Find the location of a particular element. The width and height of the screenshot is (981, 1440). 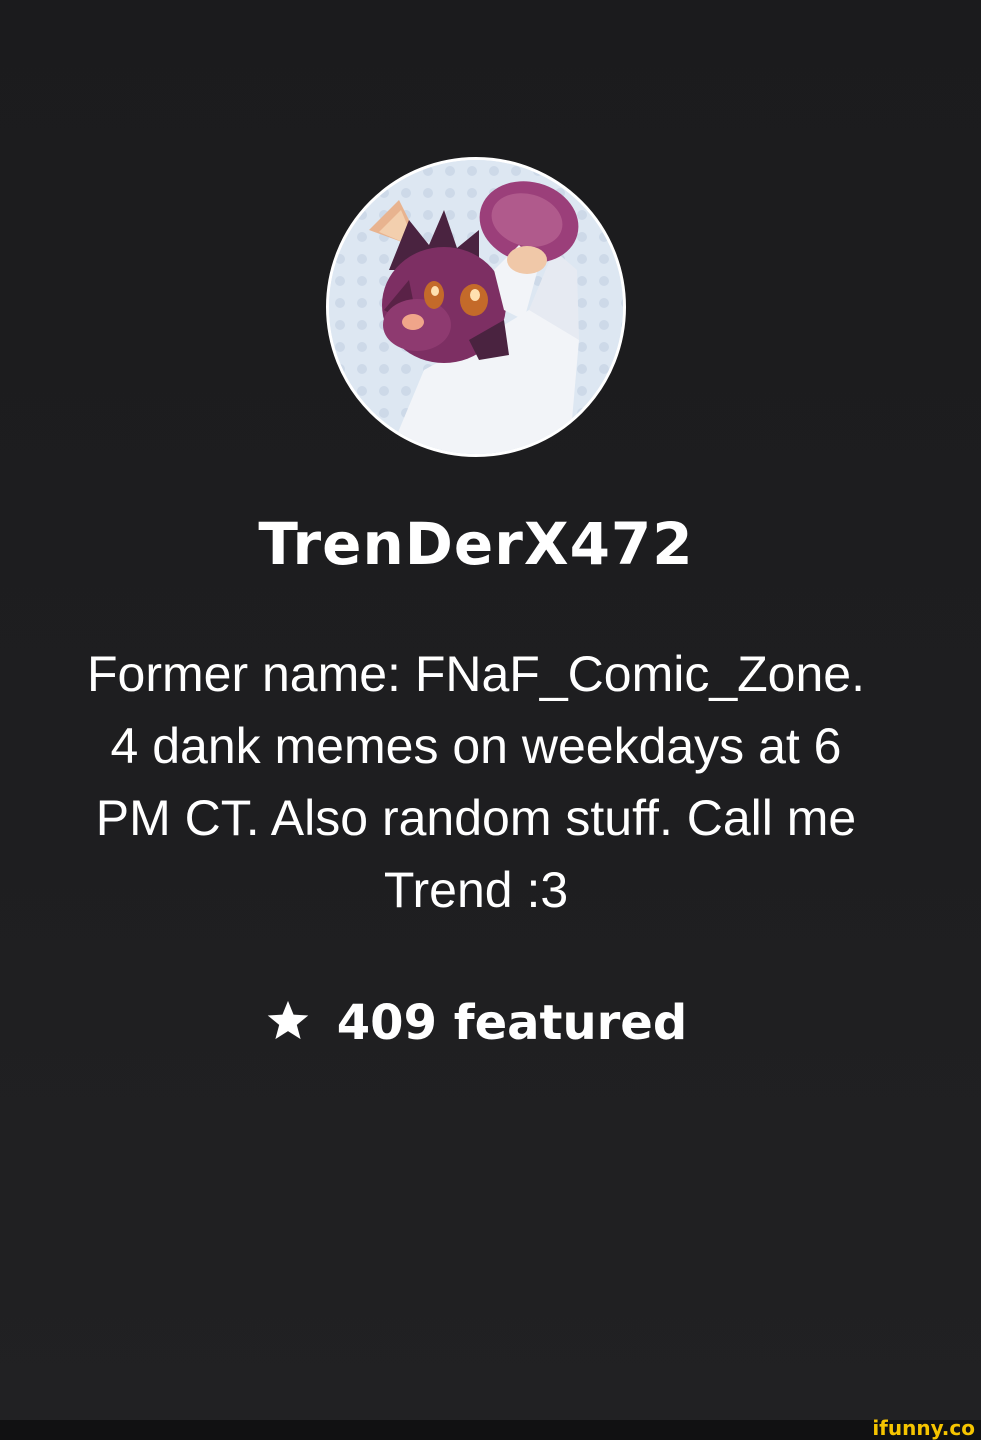

avatar-illustration is located at coordinates (476, 307).